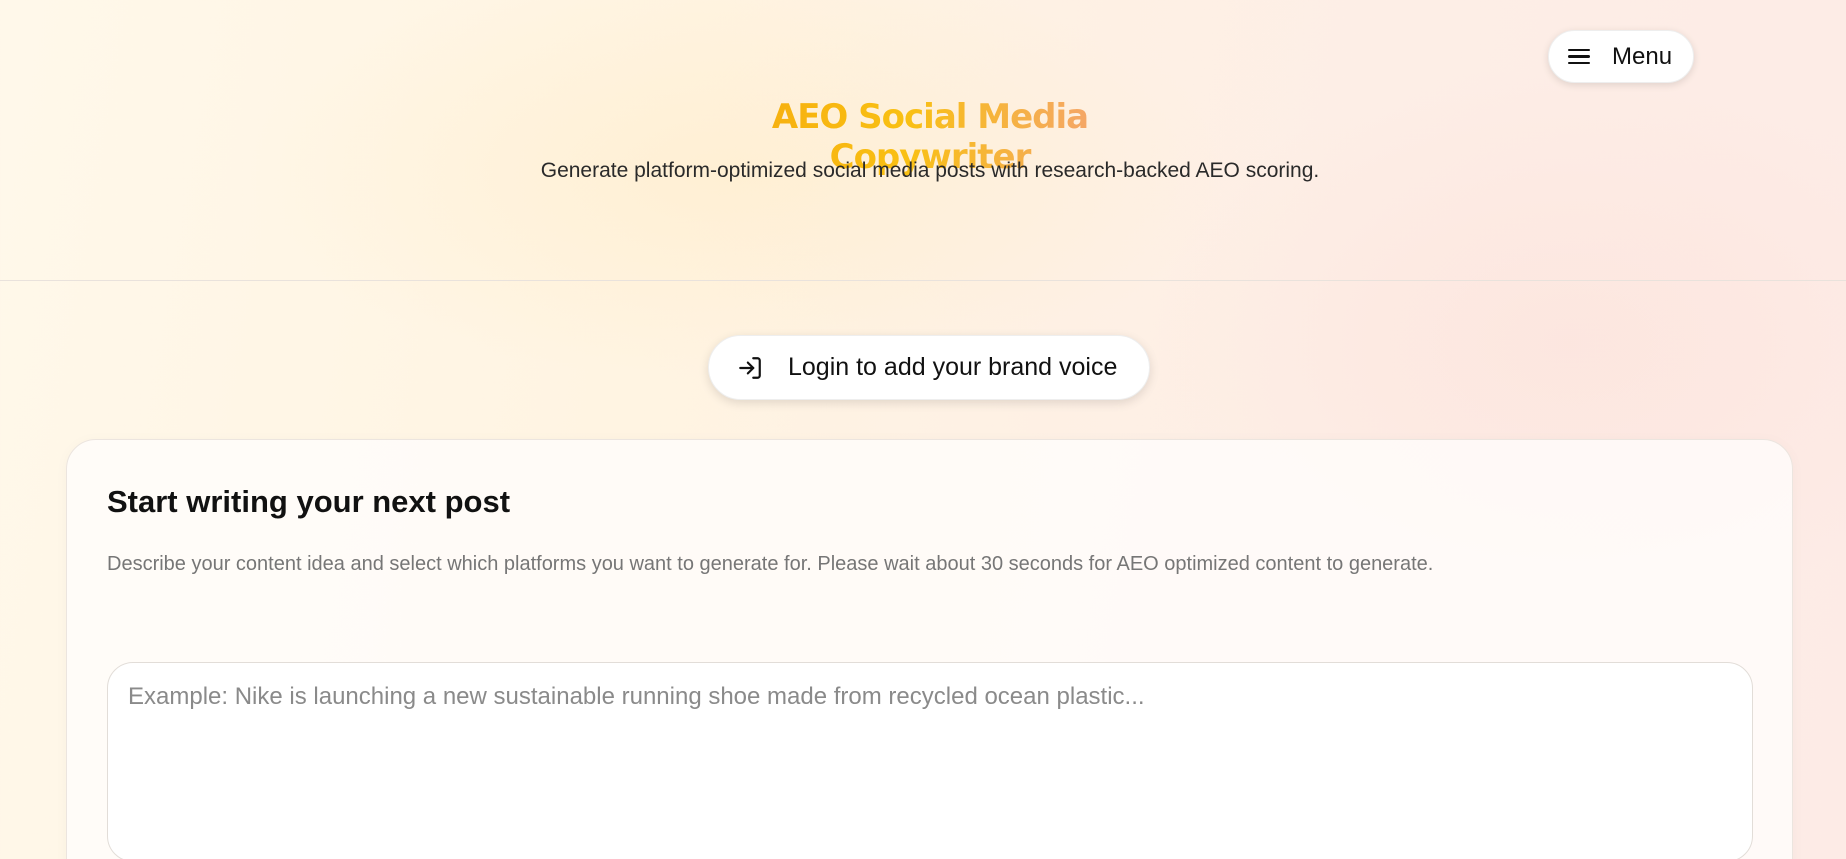 The width and height of the screenshot is (1846, 859). I want to click on hamburger-menu-icon, so click(1579, 56).